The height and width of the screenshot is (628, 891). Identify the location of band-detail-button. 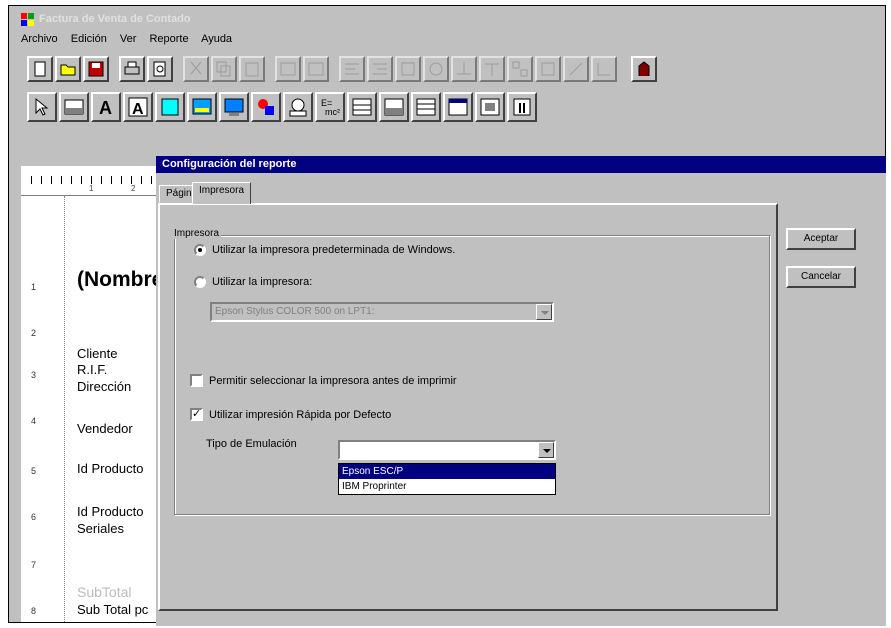
(394, 107).